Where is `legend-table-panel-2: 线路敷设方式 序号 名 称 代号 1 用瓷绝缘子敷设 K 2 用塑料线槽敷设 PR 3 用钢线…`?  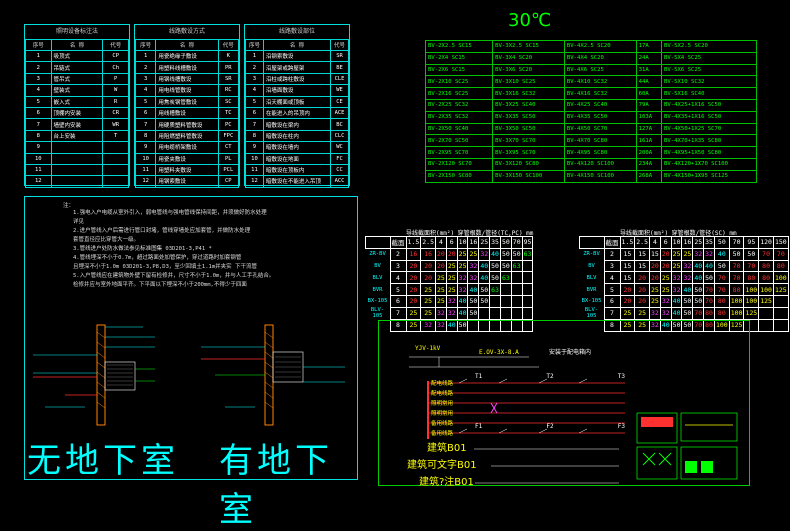
legend-table-panel-2: 线路敷设方式 序号 名 称 代号 1 用瓷绝缘子敷设 K 2 用塑料线槽敷设 PR 3 用钢线… is located at coordinates (187, 106).